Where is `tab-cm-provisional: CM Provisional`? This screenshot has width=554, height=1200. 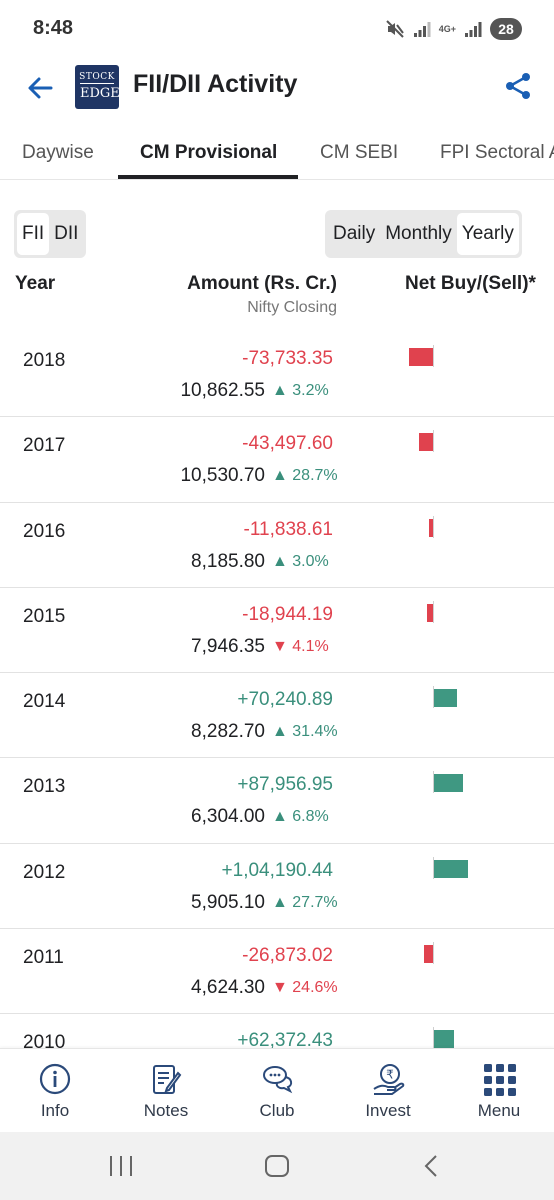
tab-cm-provisional: CM Provisional is located at coordinates (208, 153).